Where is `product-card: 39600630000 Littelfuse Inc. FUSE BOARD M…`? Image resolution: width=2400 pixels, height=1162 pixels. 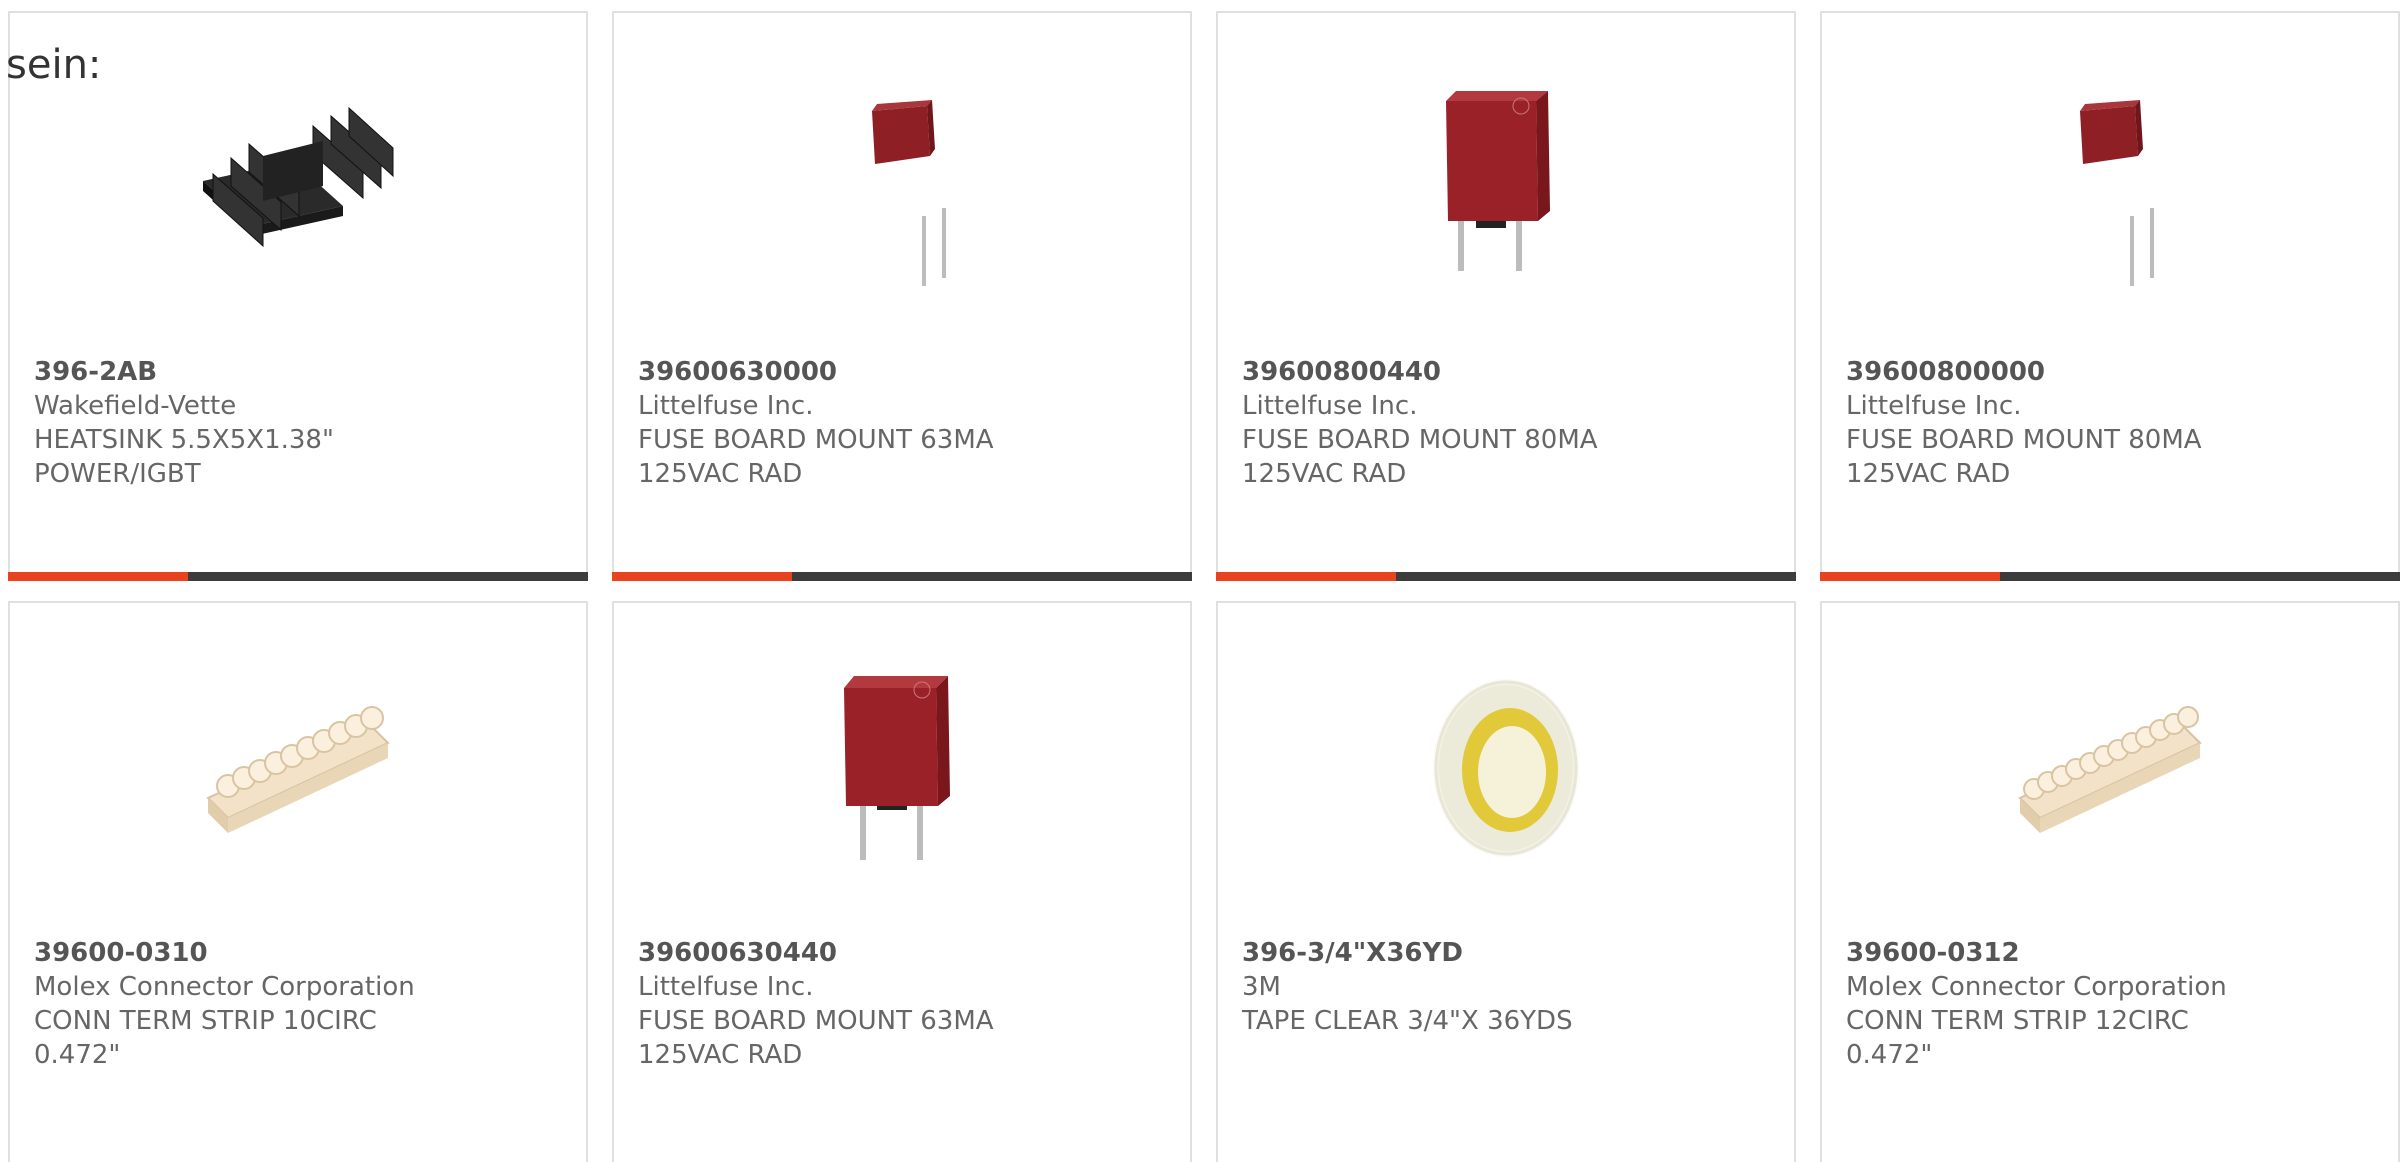 product-card: 39600630000 Littelfuse Inc. FUSE BOARD M… is located at coordinates (902, 296).